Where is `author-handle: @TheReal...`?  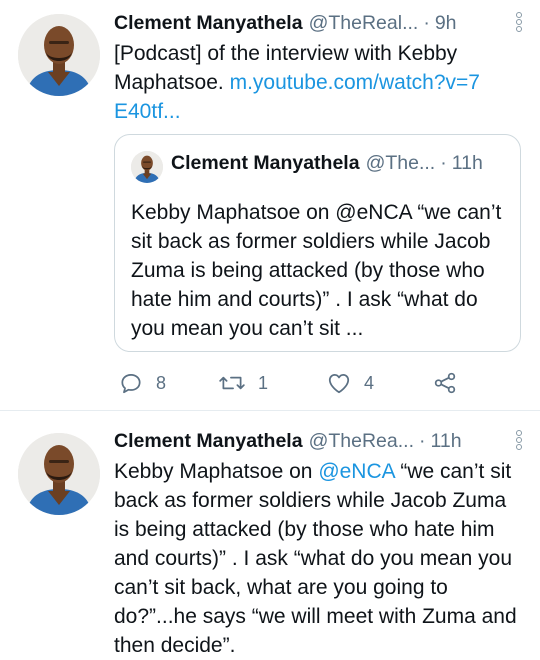 author-handle: @TheReal... is located at coordinates (364, 23).